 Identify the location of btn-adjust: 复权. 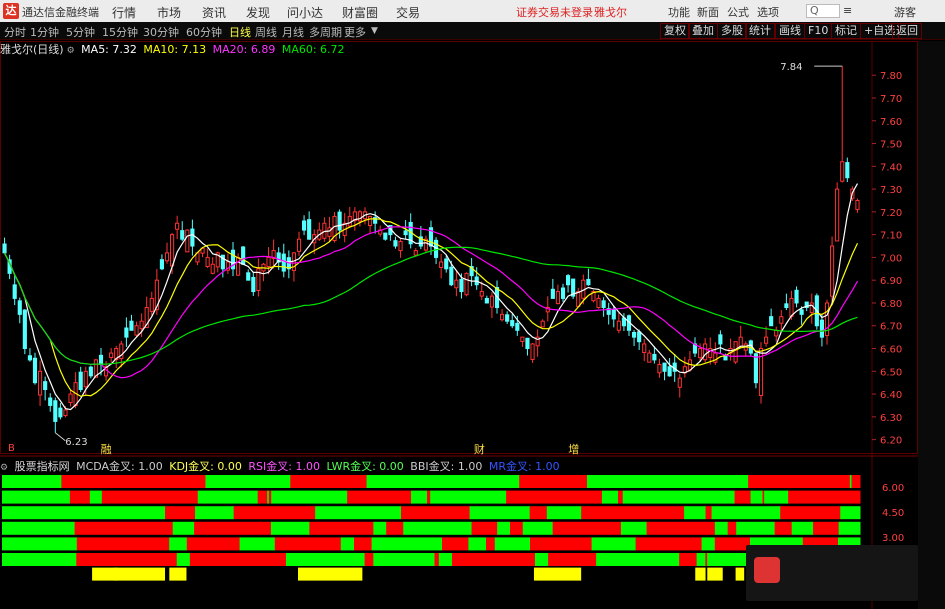
(675, 31).